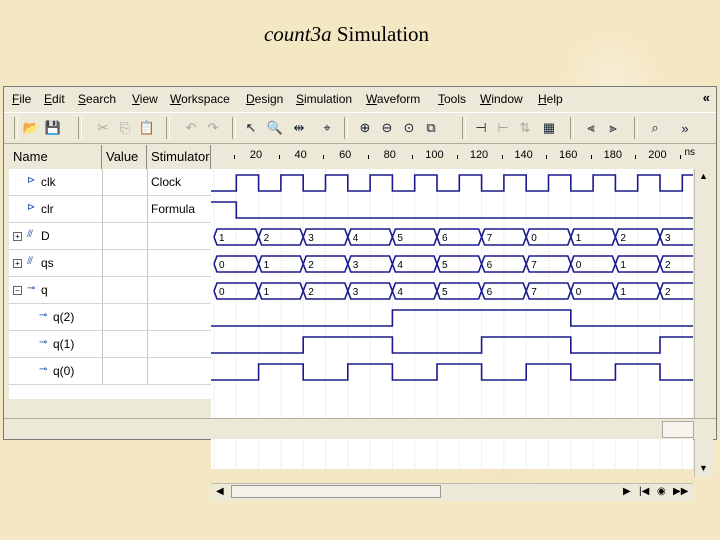 This screenshot has width=720, height=540. Describe the element at coordinates (431, 128) in the screenshot. I see `zoom-area-icon: ⧉` at that location.